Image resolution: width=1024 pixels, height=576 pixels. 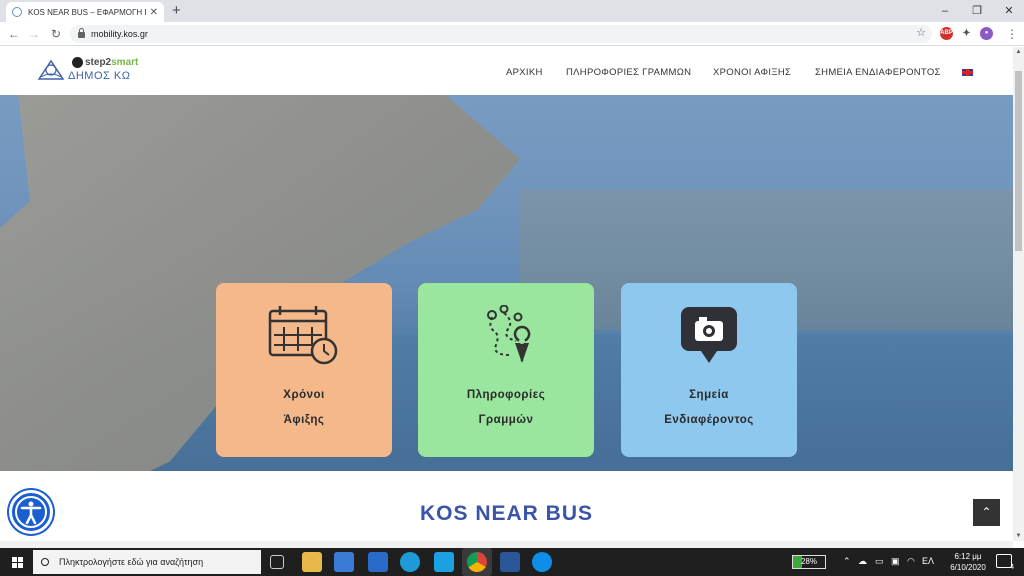 I want to click on camera-pin-icon, so click(x=709, y=335).